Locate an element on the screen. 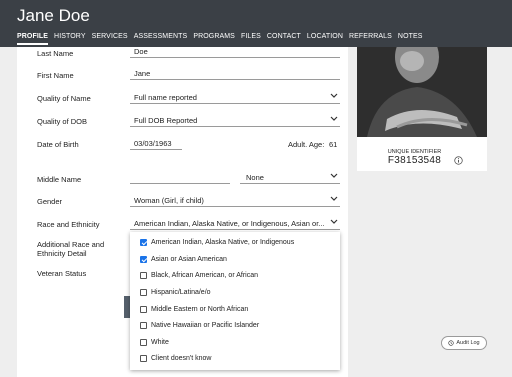  audit-log-label: Audit Log is located at coordinates (468, 343).